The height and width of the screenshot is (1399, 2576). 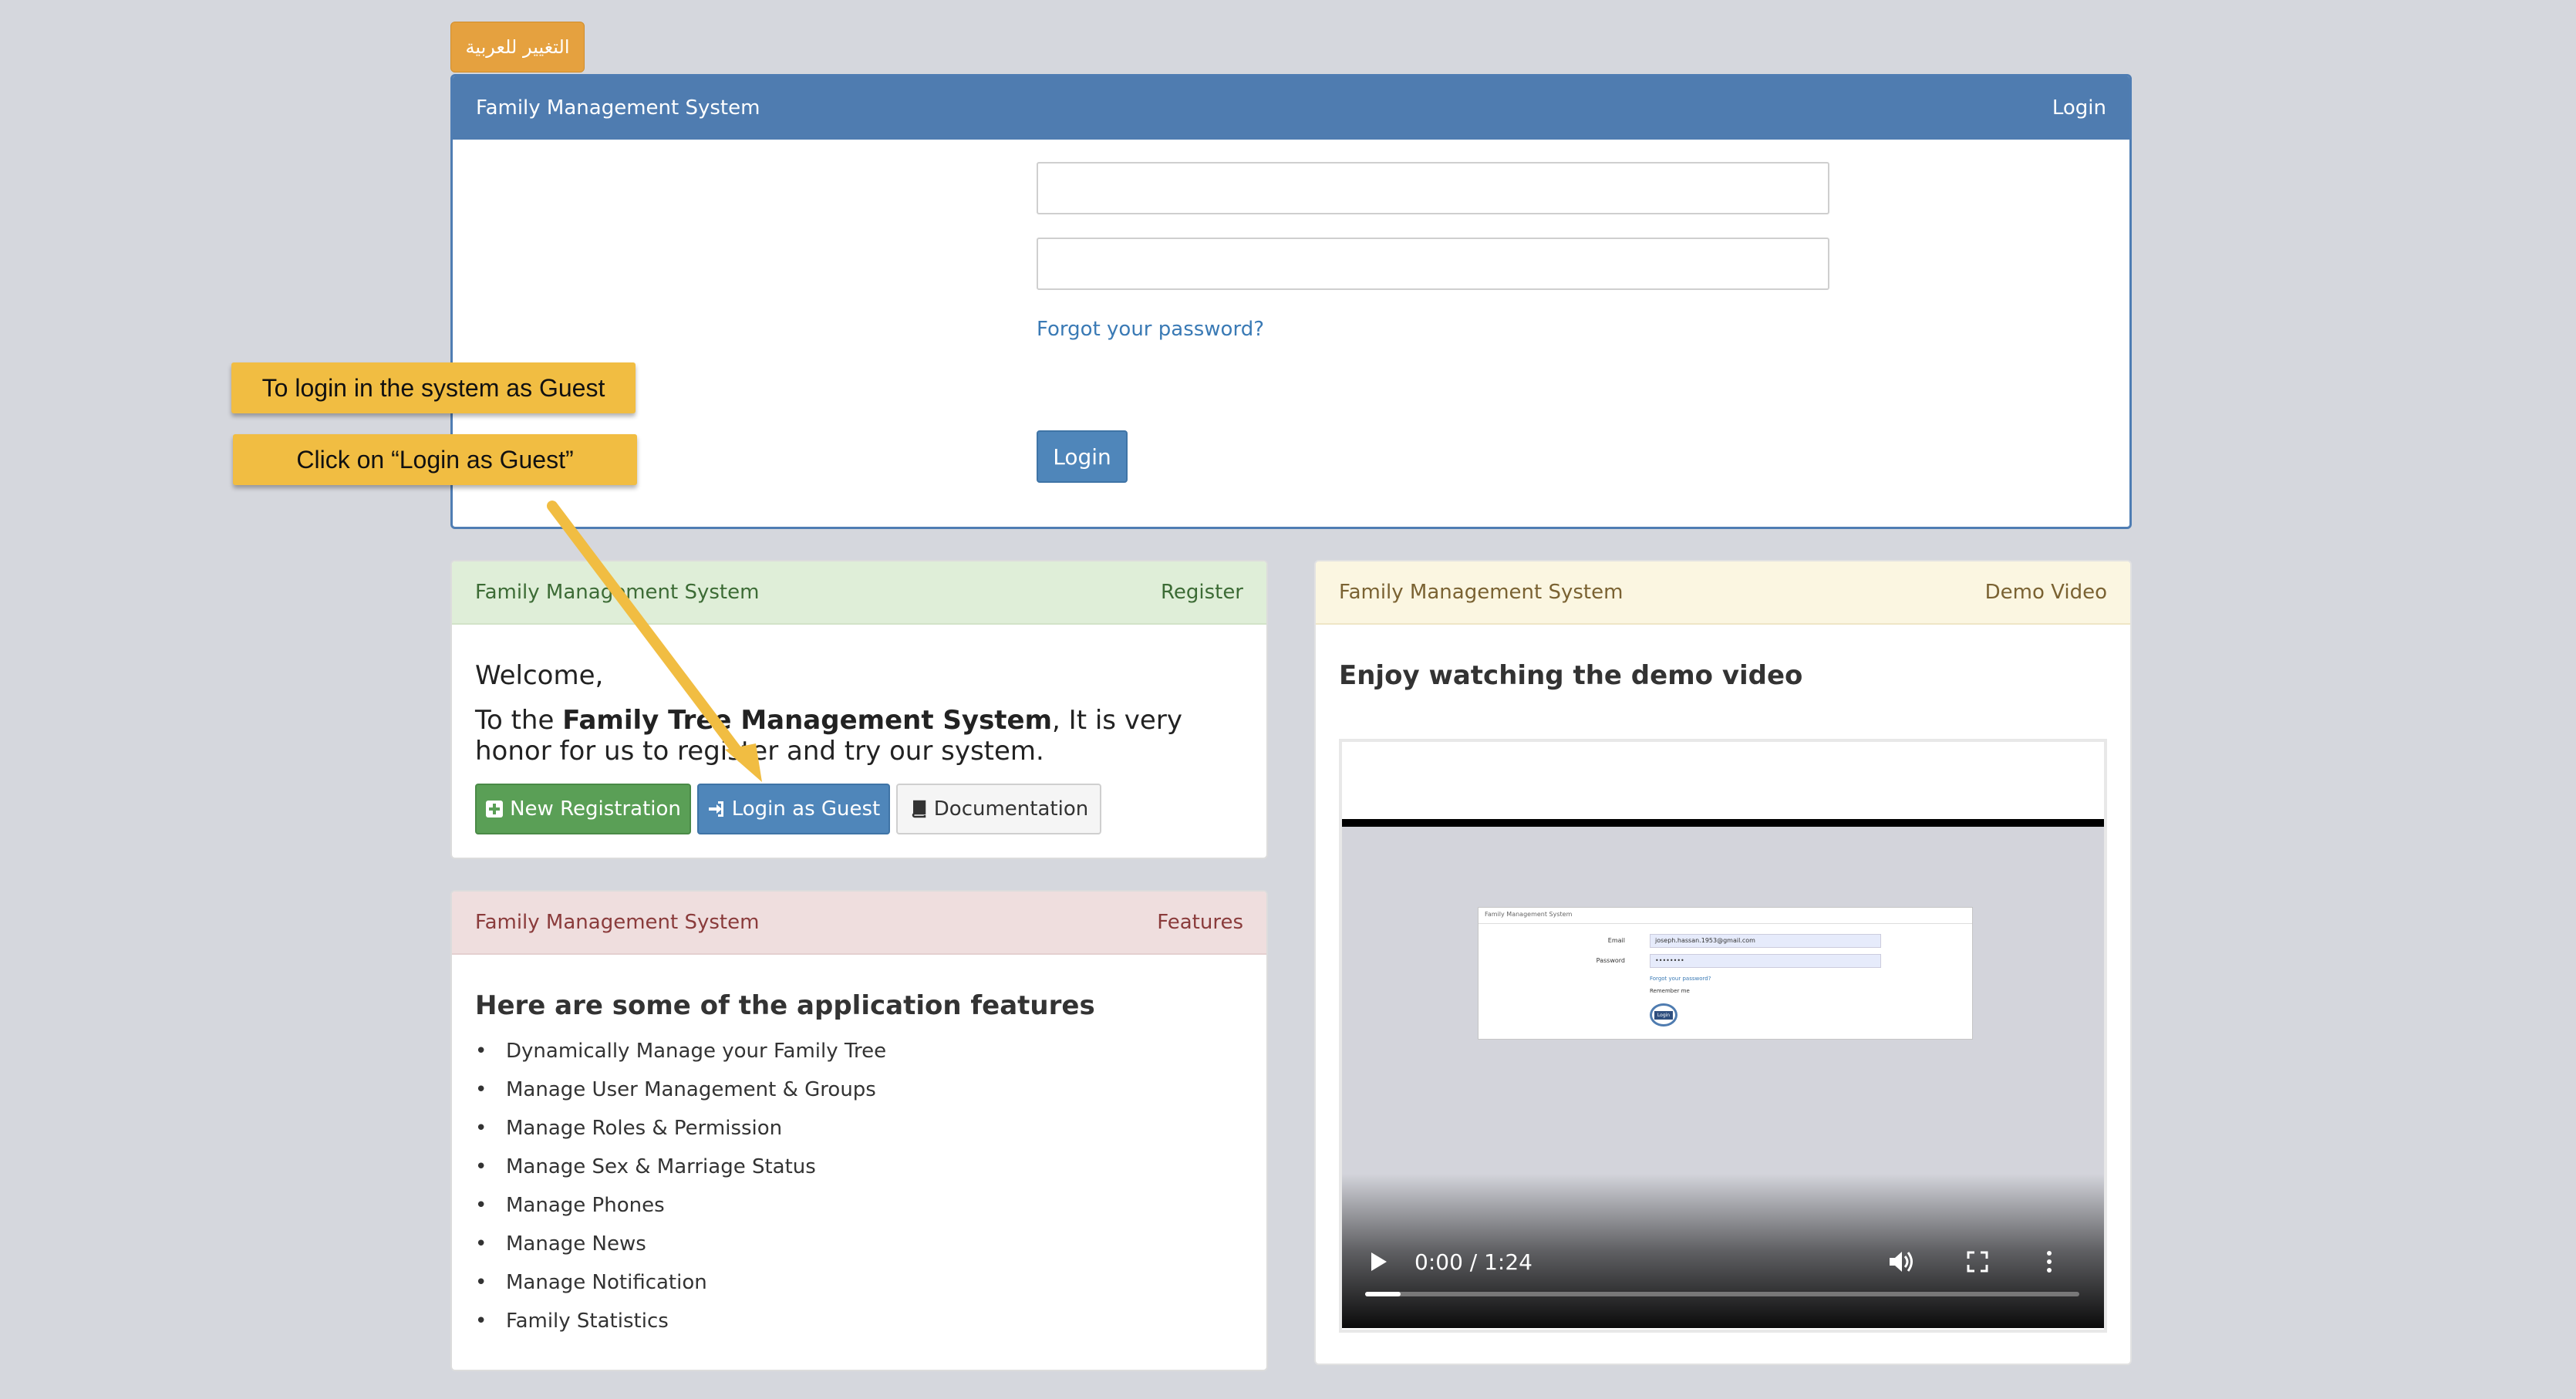 What do you see at coordinates (807, 720) in the screenshot?
I see `intro-bold: Family Tree Management System` at bounding box center [807, 720].